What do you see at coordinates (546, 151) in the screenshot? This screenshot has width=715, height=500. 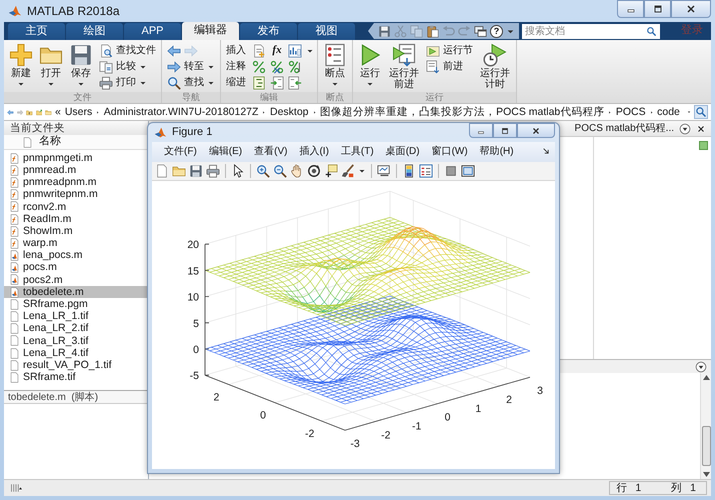 I see `dock-icon` at bounding box center [546, 151].